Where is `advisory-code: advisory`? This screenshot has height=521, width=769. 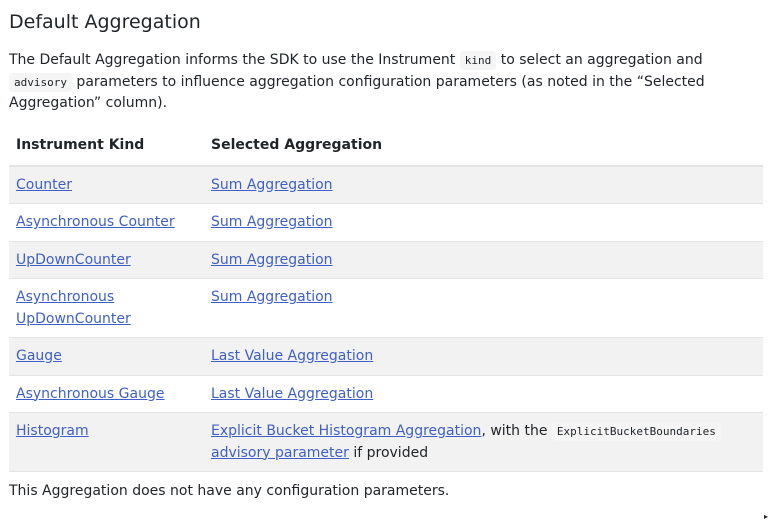
advisory-code: advisory is located at coordinates (40, 82).